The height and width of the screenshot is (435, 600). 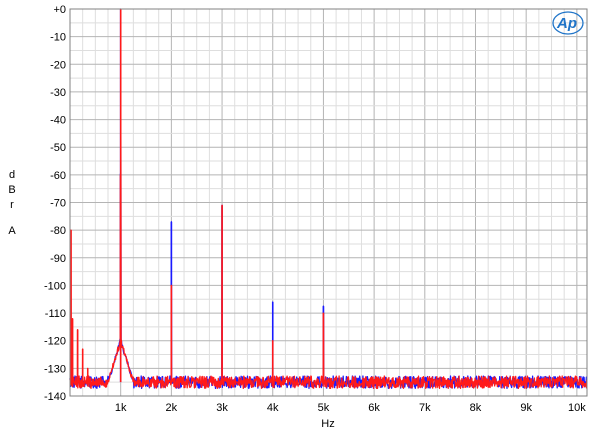 What do you see at coordinates (566, 23) in the screenshot?
I see `logo-text: Ap` at bounding box center [566, 23].